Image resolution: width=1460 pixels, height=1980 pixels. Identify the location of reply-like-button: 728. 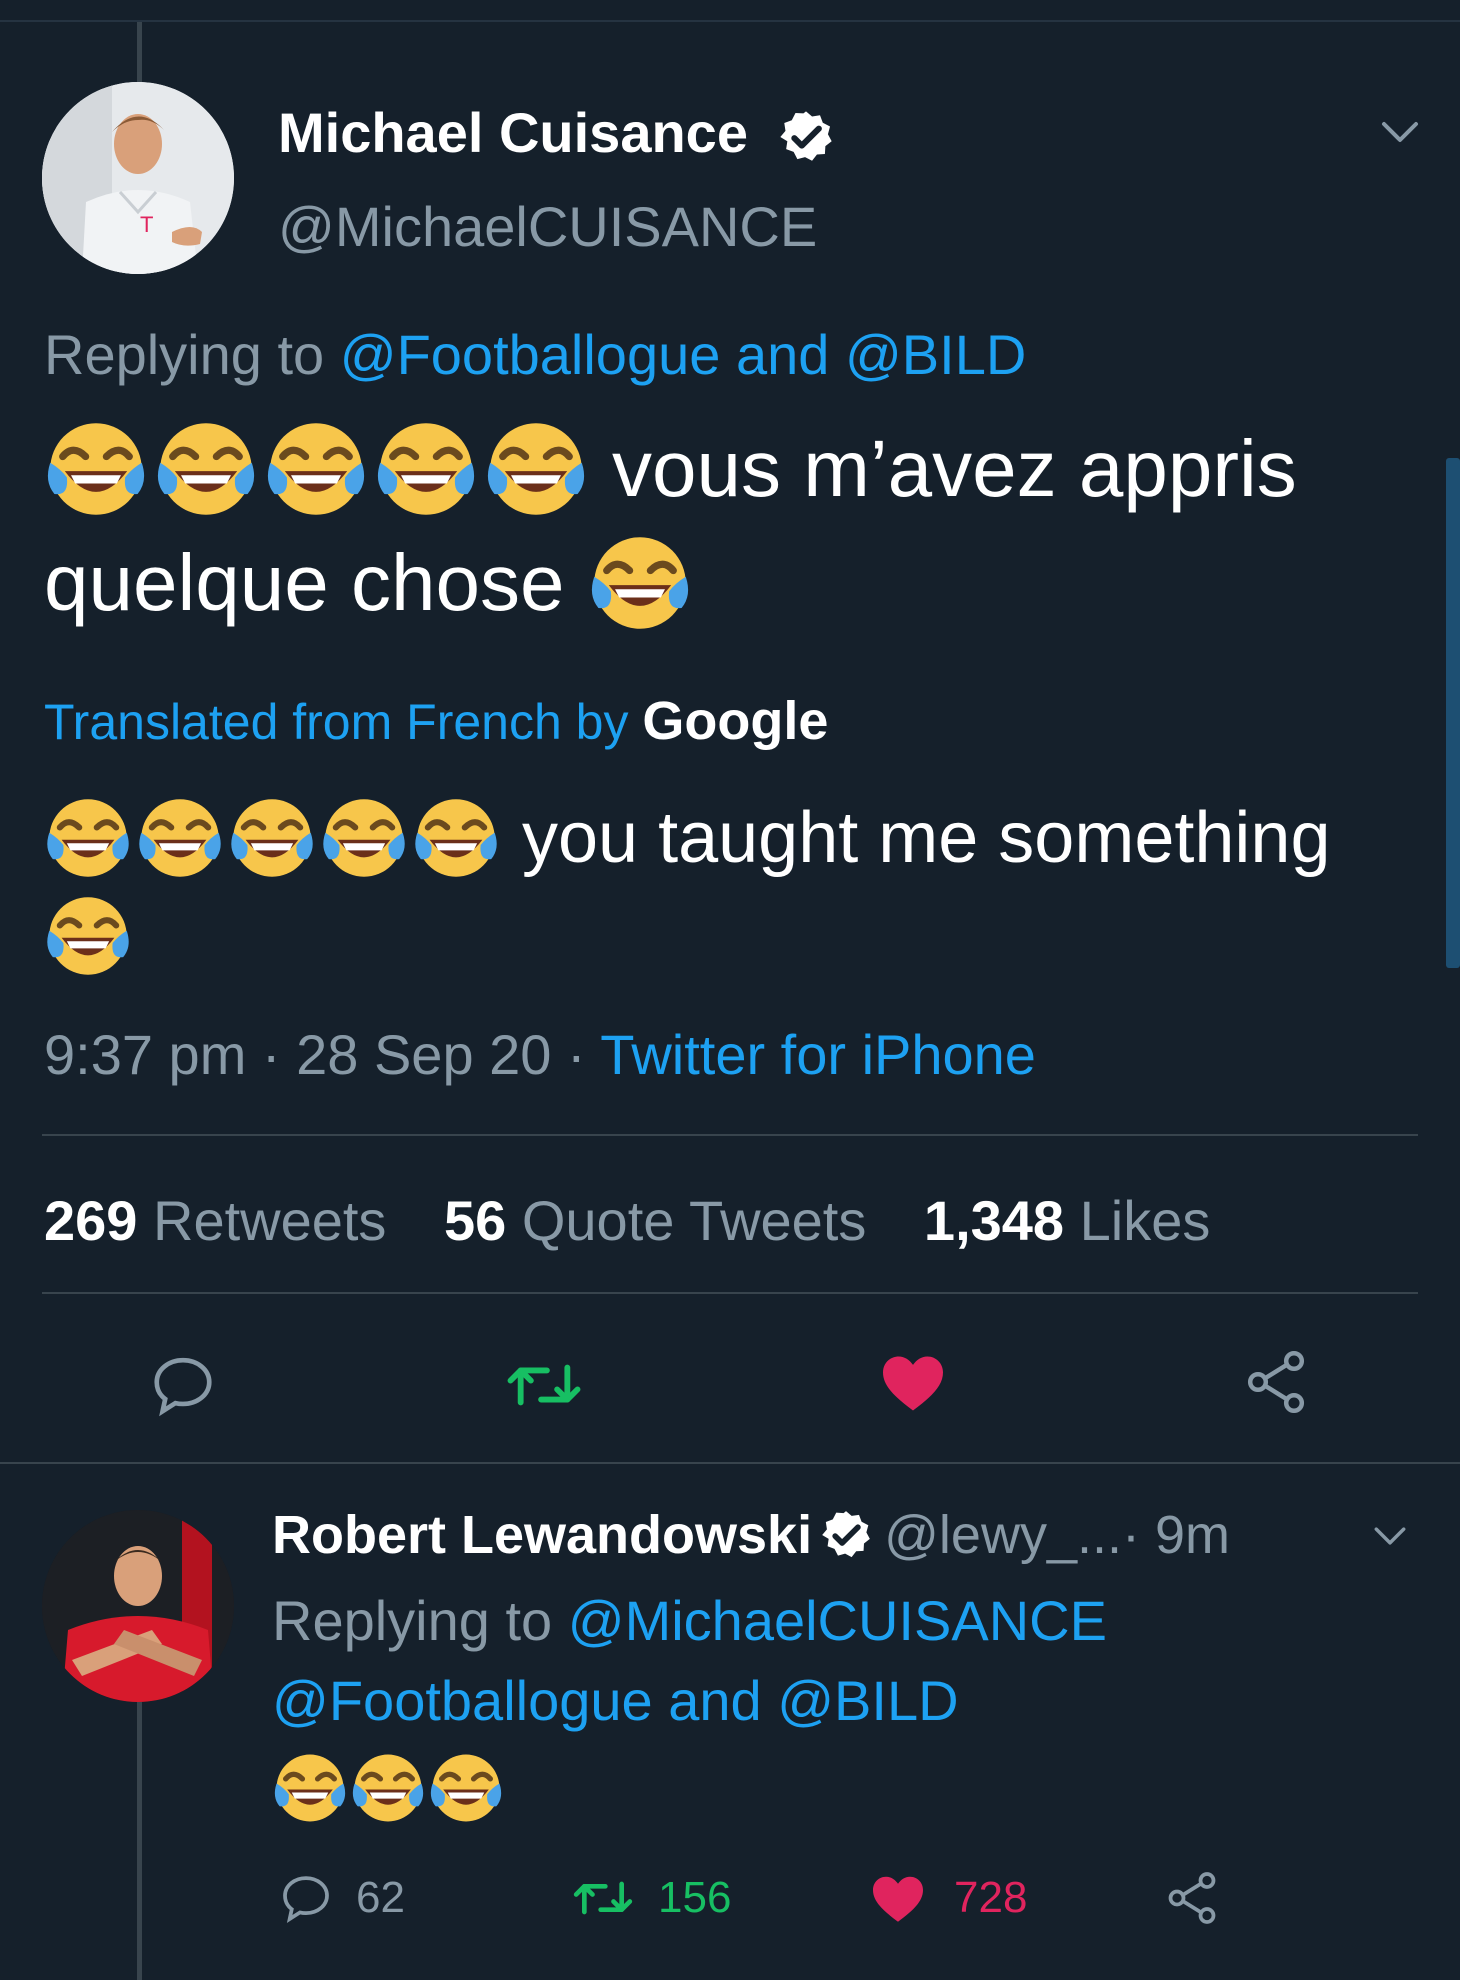
(947, 1898).